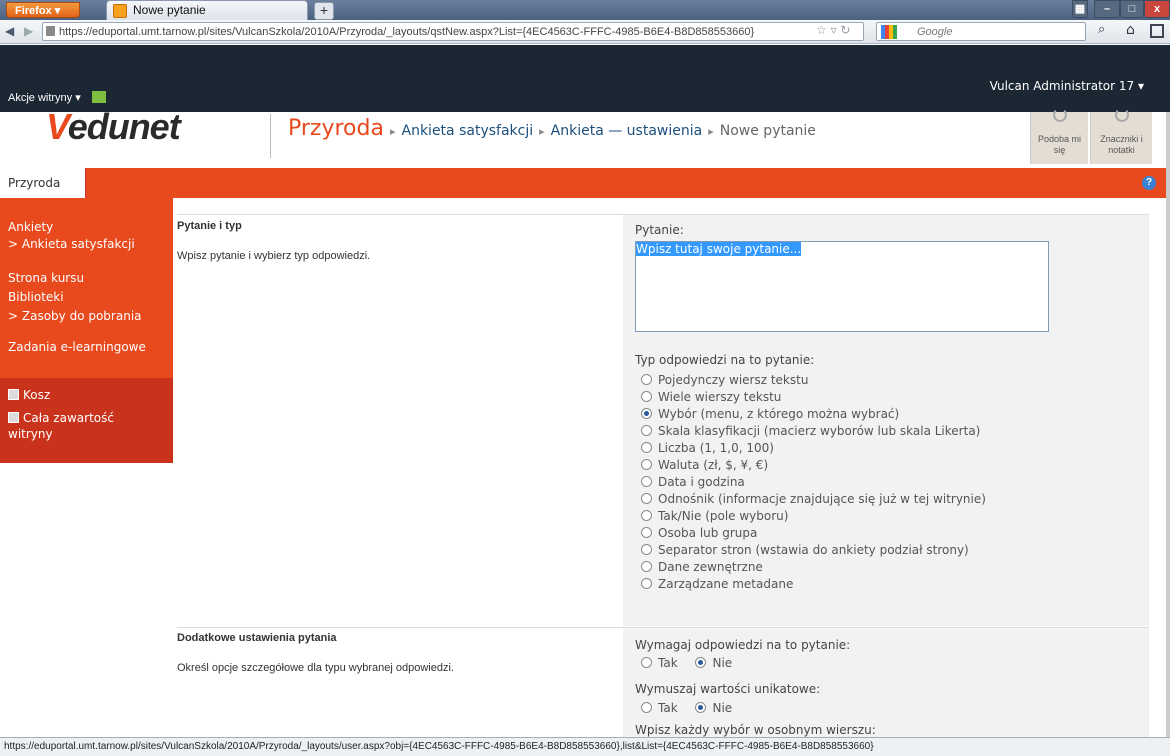  I want to click on choices-label: Wpisz każdy wybór w osobnym wierszu:, so click(755, 730).